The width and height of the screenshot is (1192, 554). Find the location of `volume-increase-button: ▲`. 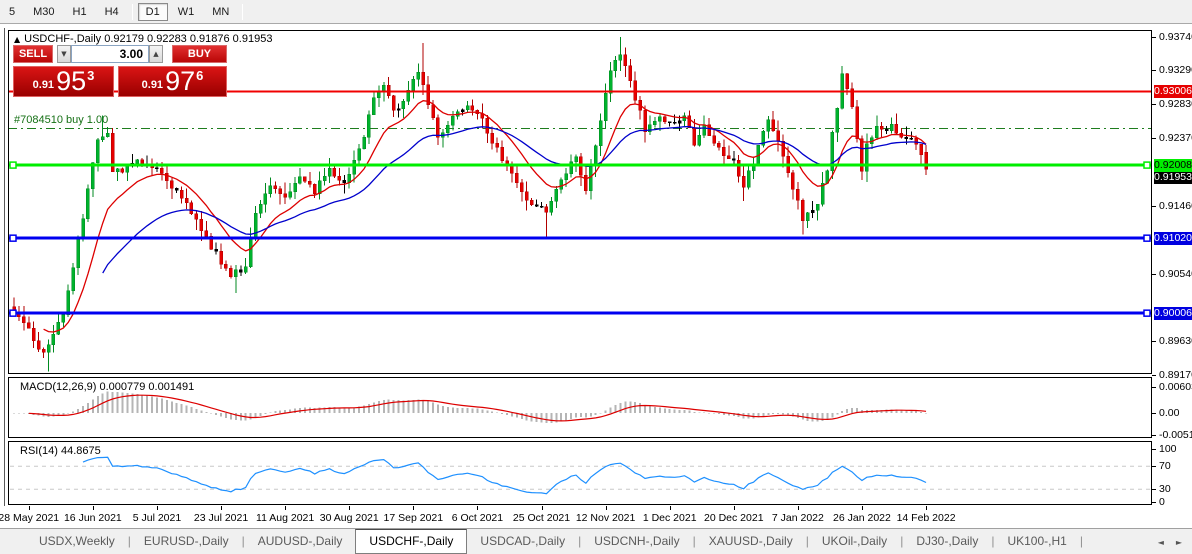

volume-increase-button: ▲ is located at coordinates (156, 54).